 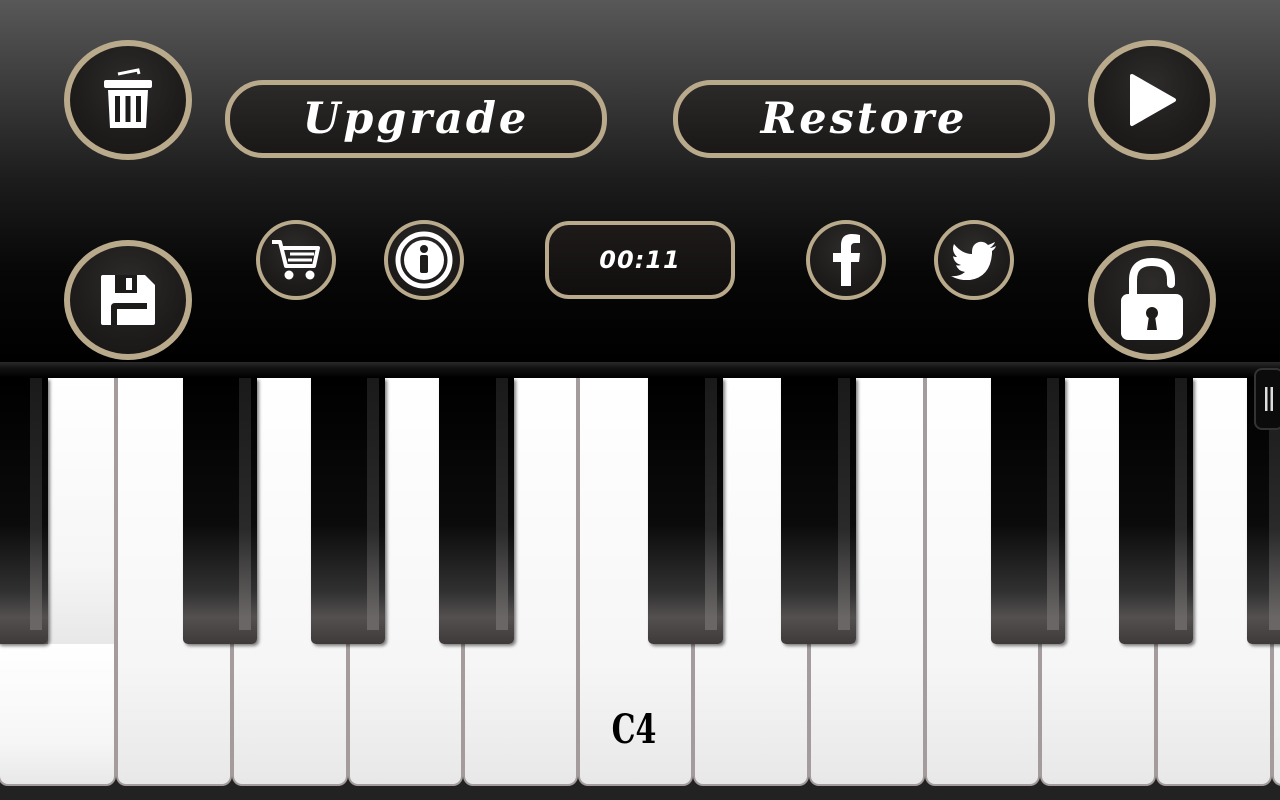 I want to click on unlock-keys-button, so click(x=1152, y=300).